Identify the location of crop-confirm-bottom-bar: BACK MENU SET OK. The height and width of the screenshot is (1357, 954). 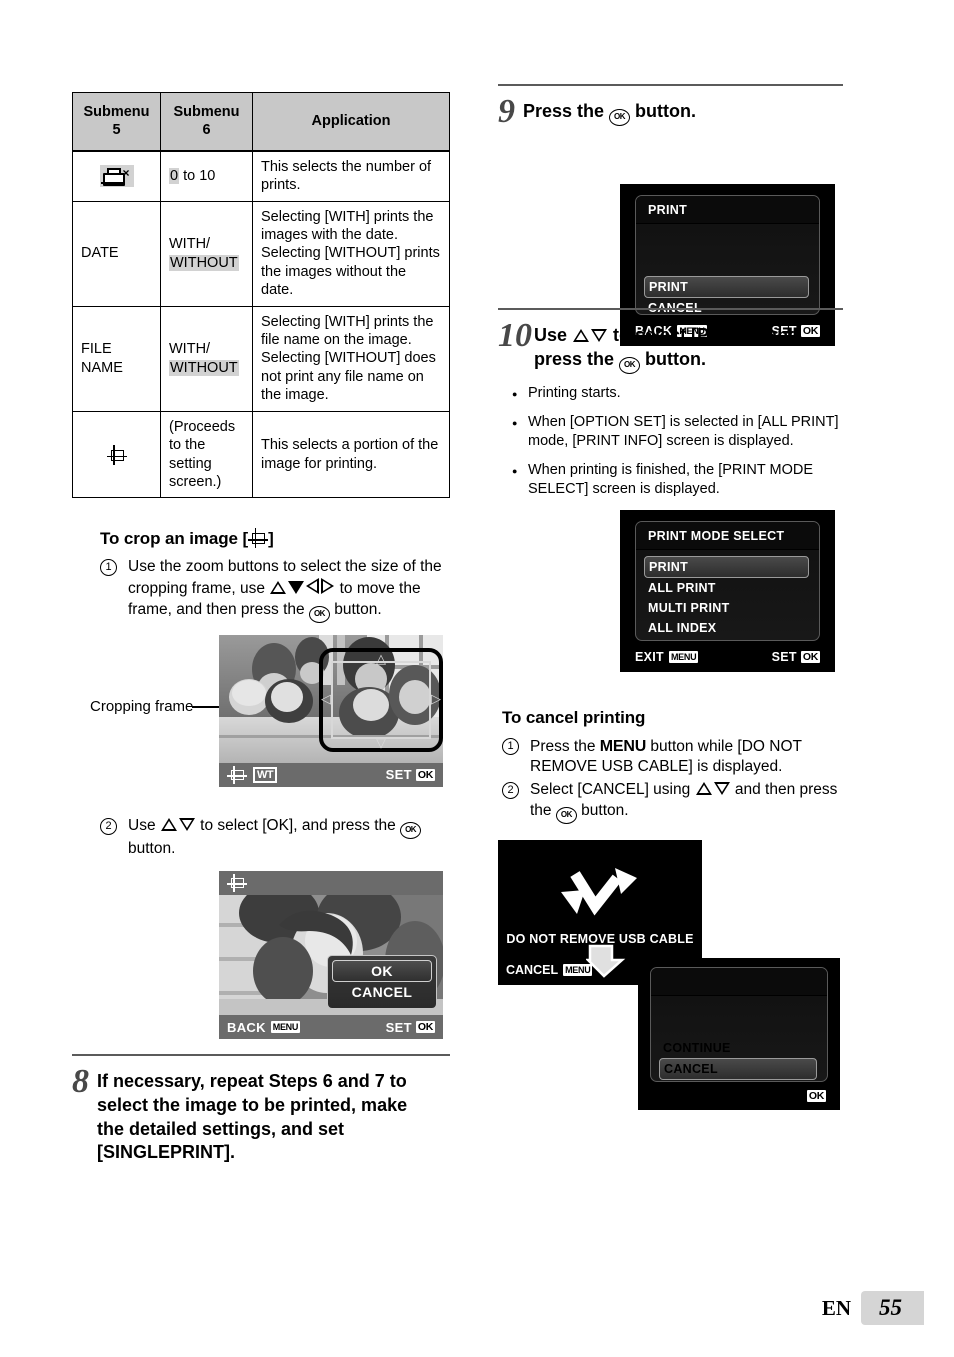
(331, 1027).